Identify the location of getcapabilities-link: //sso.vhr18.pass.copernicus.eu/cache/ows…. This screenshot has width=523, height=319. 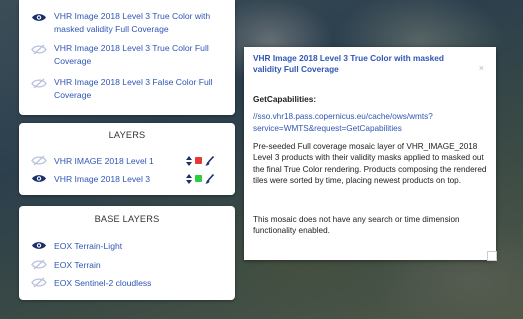
(371, 122).